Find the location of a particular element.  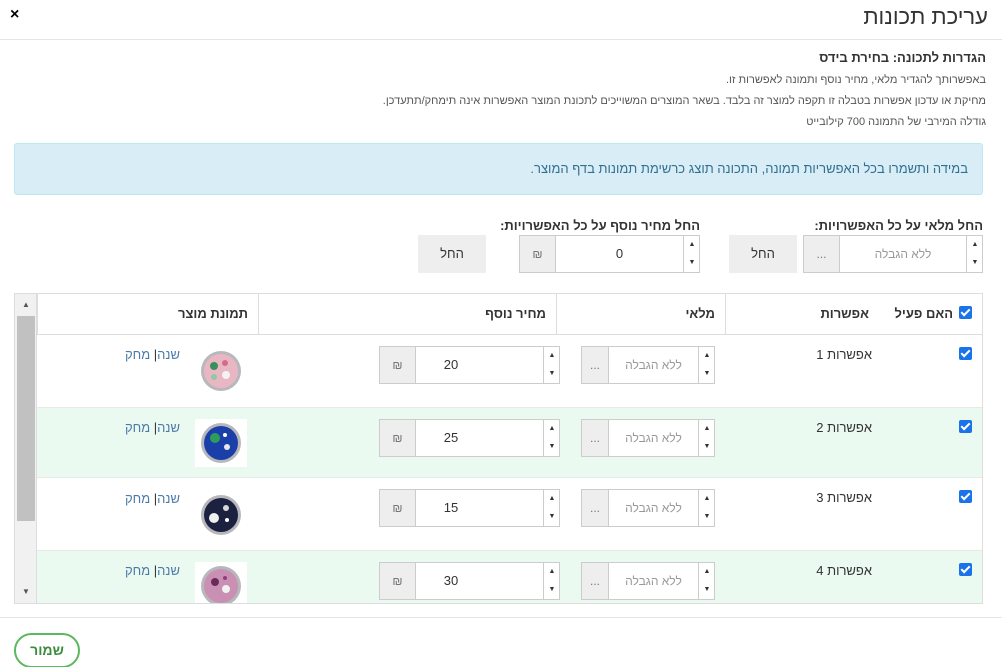

price-value: 0 is located at coordinates (619, 253).